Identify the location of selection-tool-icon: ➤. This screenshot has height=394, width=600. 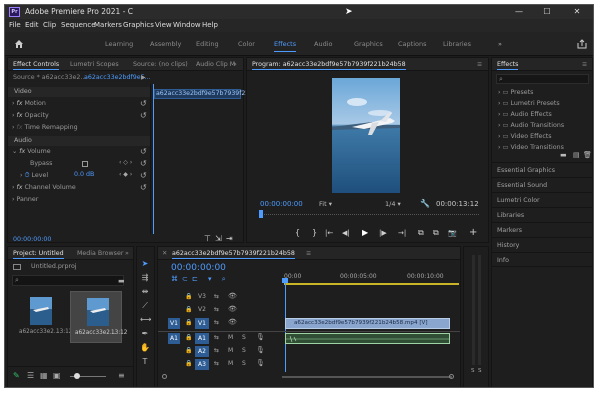
(145, 264).